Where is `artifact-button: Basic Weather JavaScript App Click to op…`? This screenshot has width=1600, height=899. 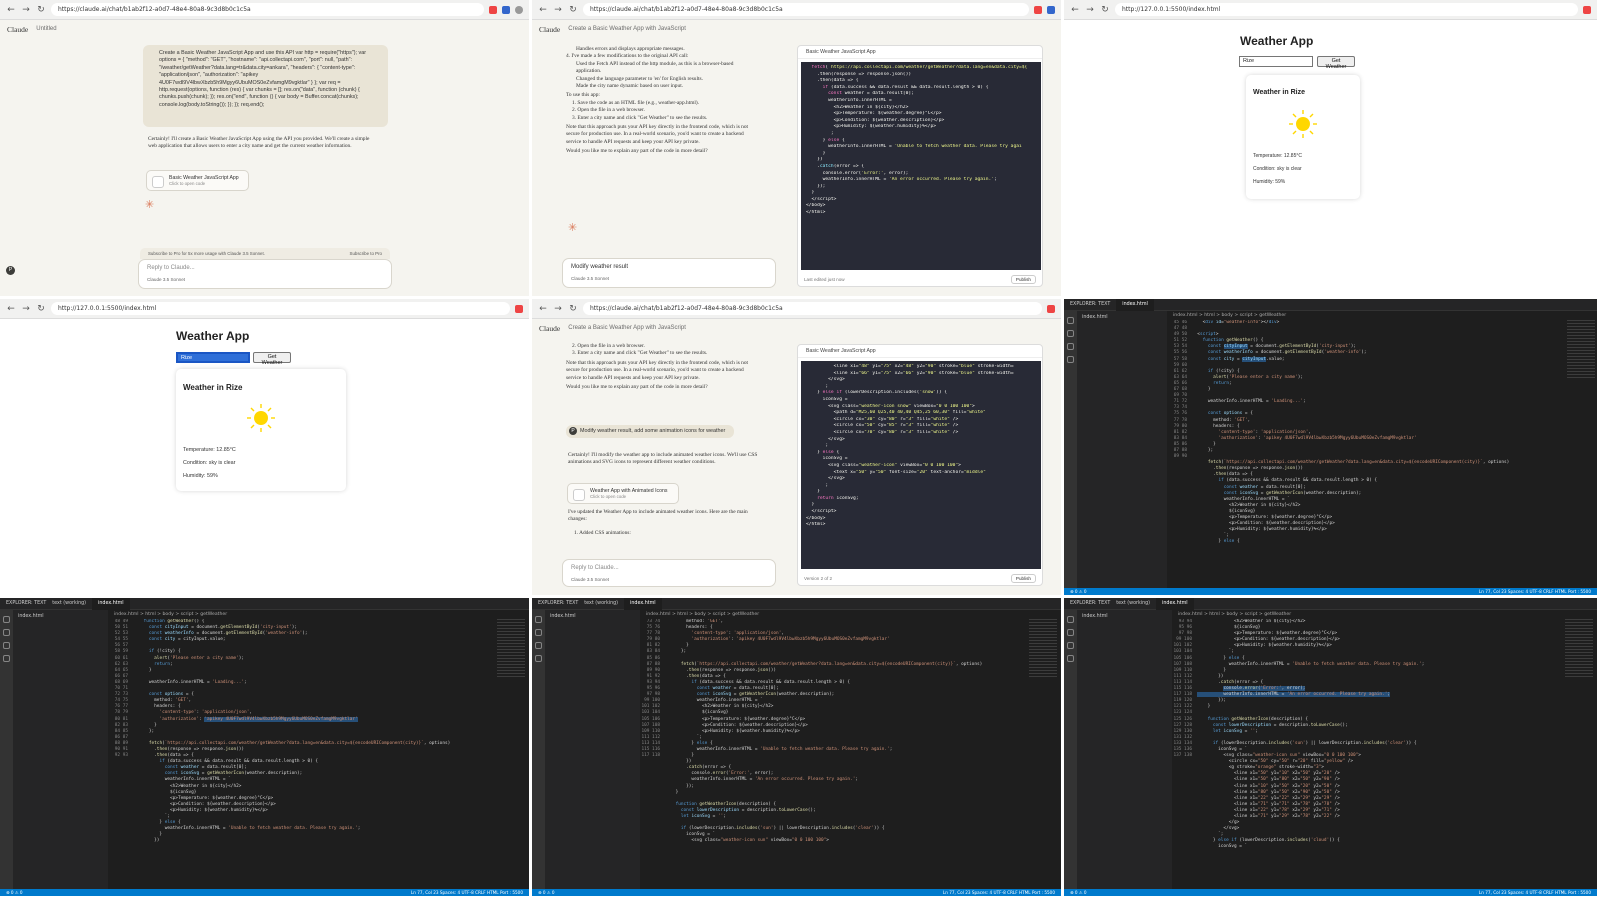 artifact-button: Basic Weather JavaScript App Click to op… is located at coordinates (197, 180).